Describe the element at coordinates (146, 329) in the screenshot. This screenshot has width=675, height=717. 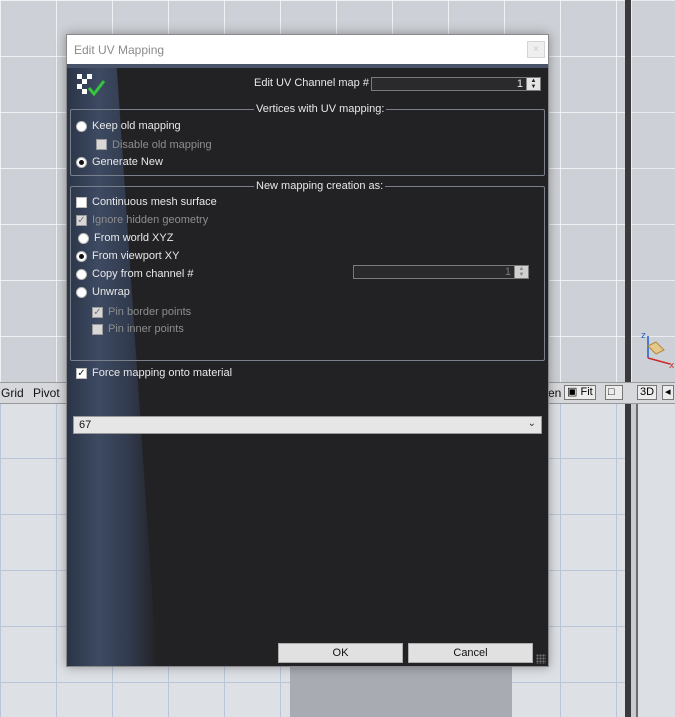
I see `pin-inner-label: Pin inner points` at that location.